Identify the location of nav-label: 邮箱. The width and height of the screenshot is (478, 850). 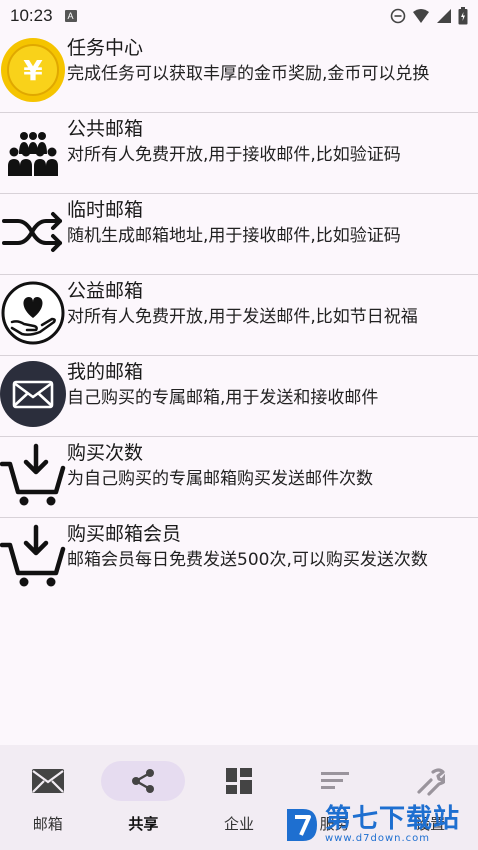
(47, 824).